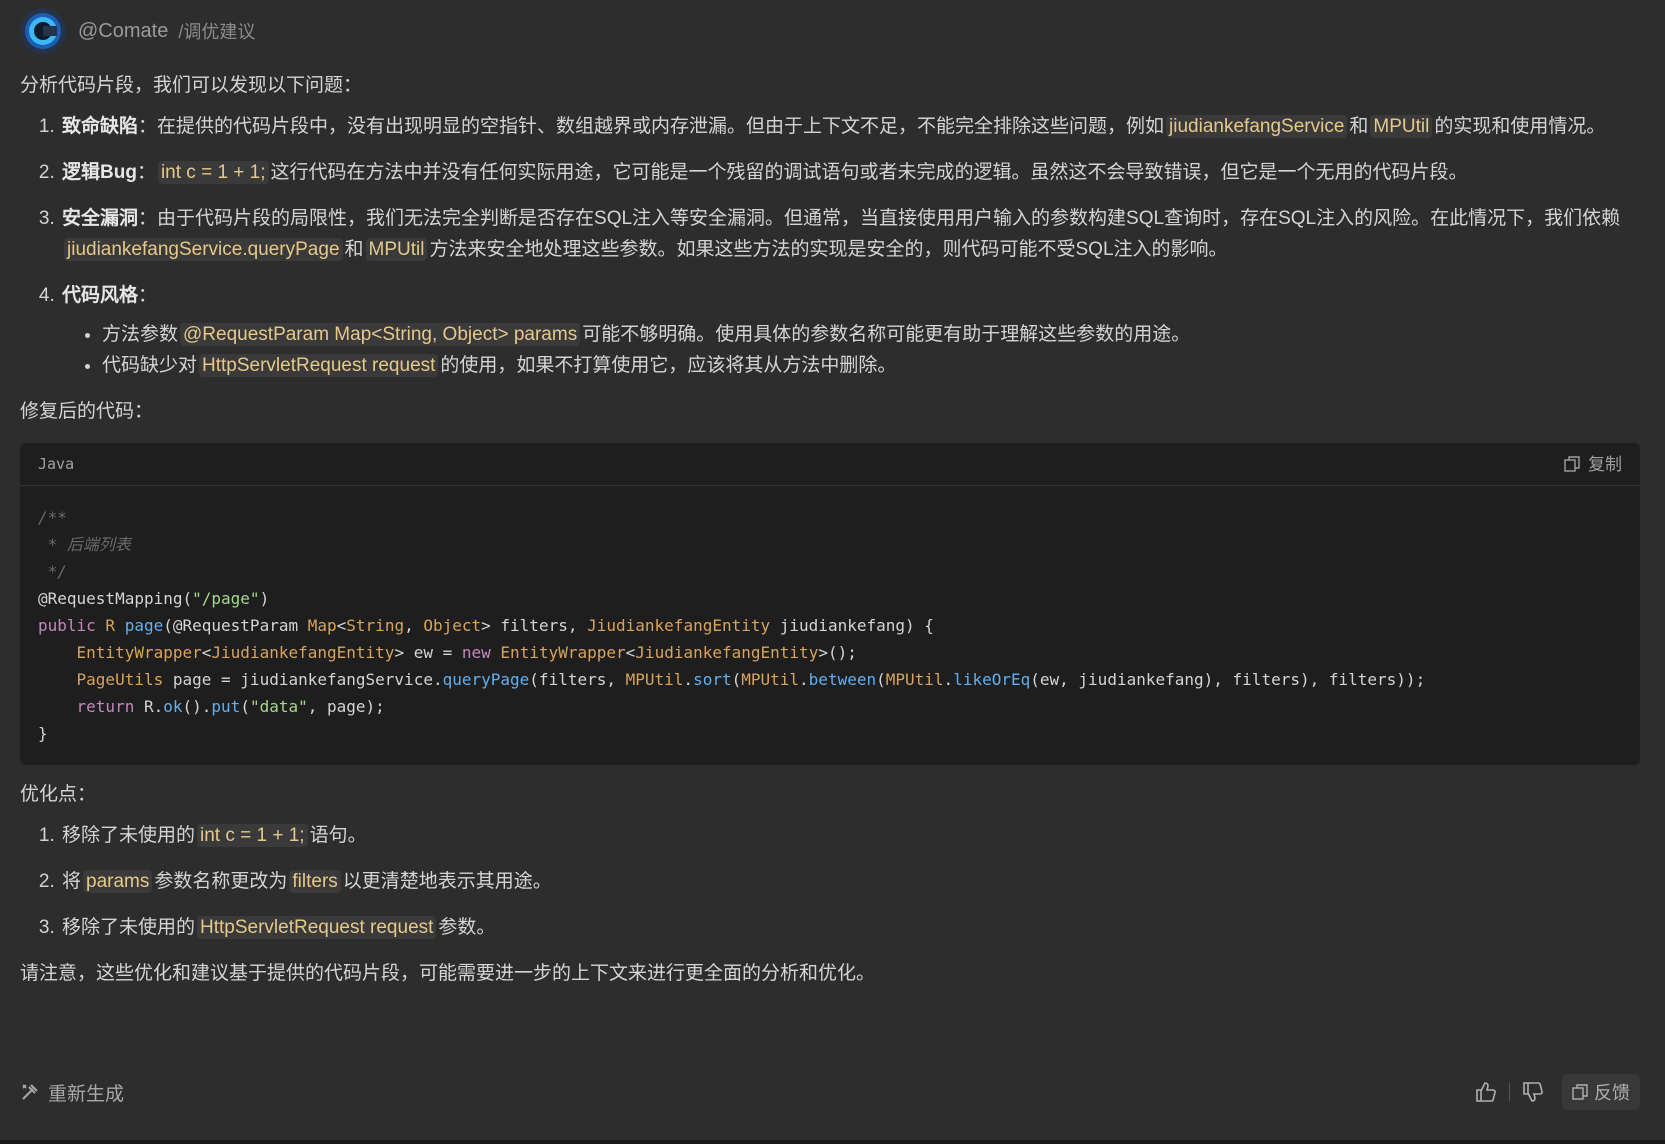  What do you see at coordinates (1601, 1092) in the screenshot?
I see `feedback-button: 反馈` at bounding box center [1601, 1092].